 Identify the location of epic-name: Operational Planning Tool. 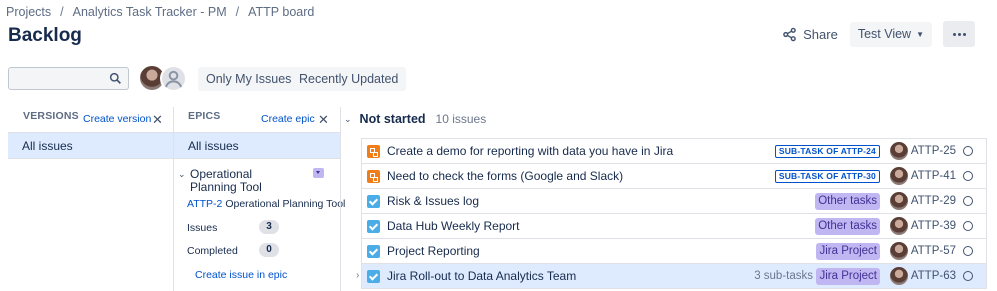
(226, 180).